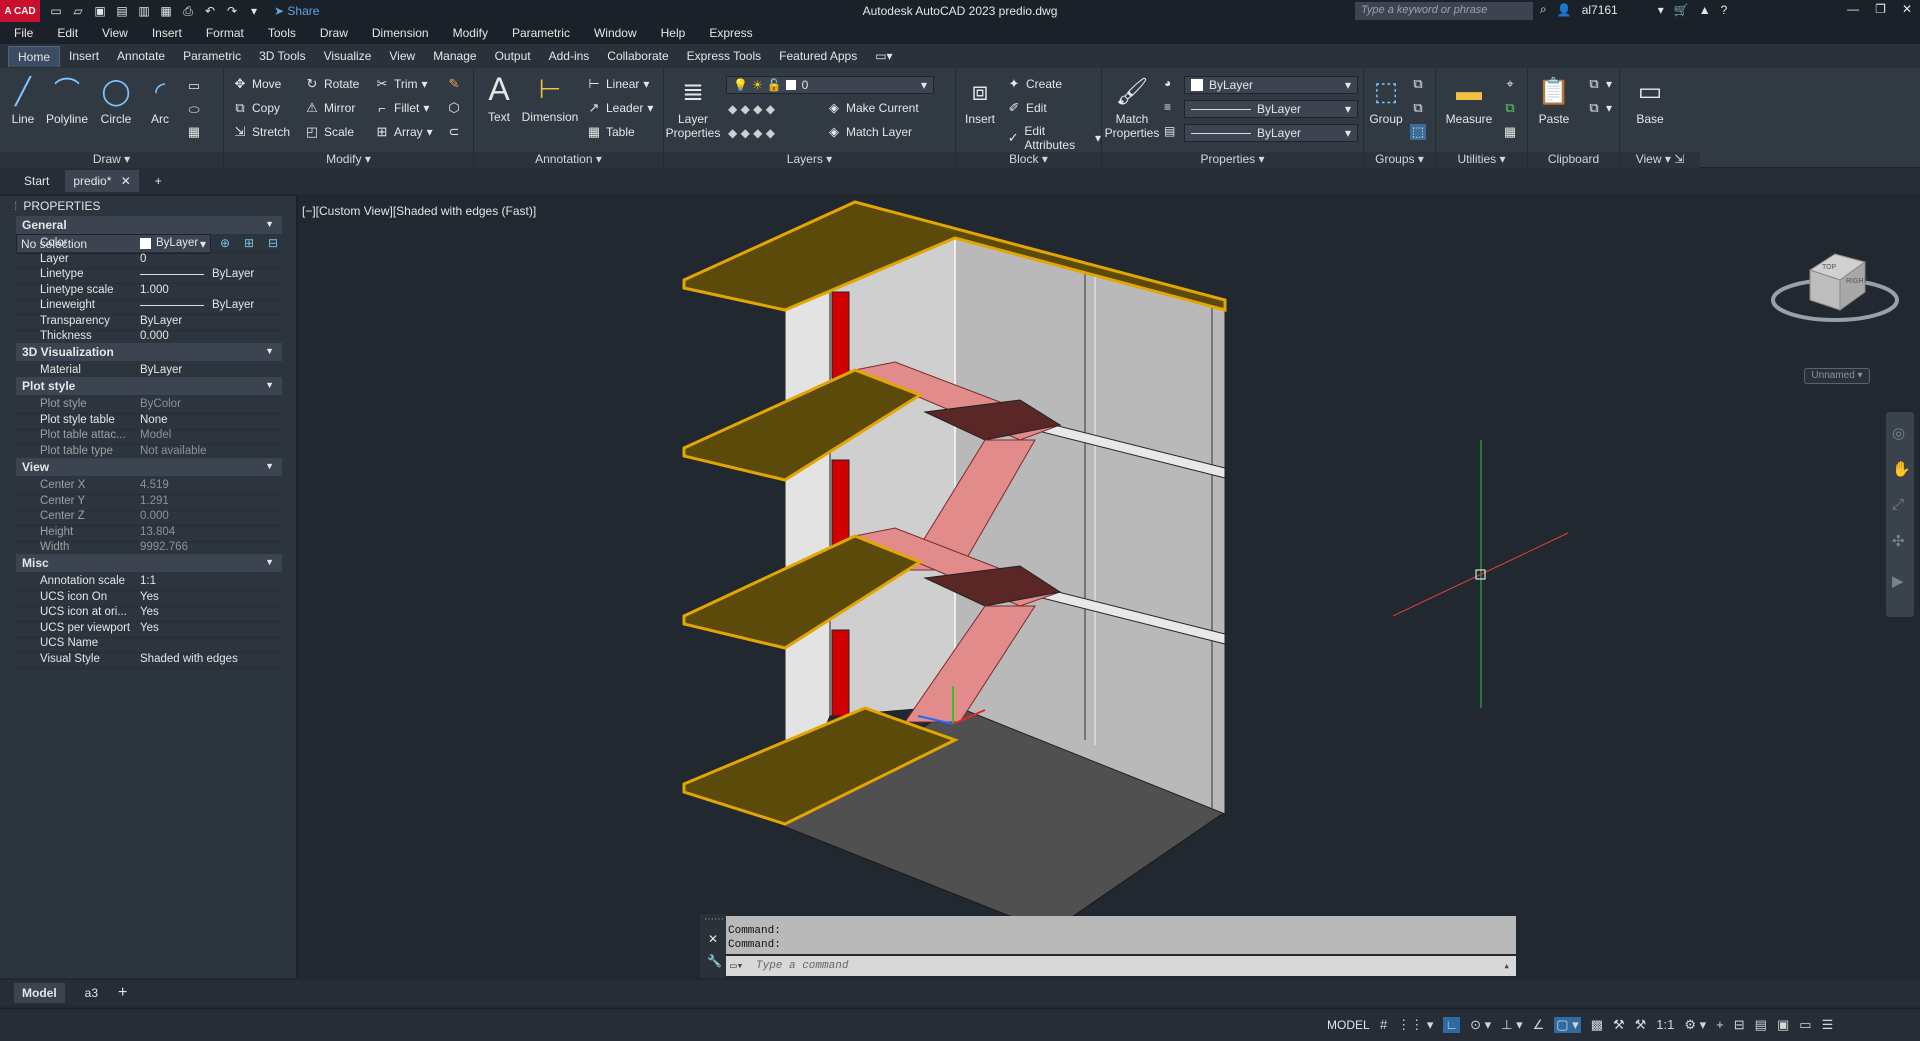 Image resolution: width=1920 pixels, height=1041 pixels. What do you see at coordinates (1506, 966) in the screenshot?
I see `chevron-up-icon: ▴` at bounding box center [1506, 966].